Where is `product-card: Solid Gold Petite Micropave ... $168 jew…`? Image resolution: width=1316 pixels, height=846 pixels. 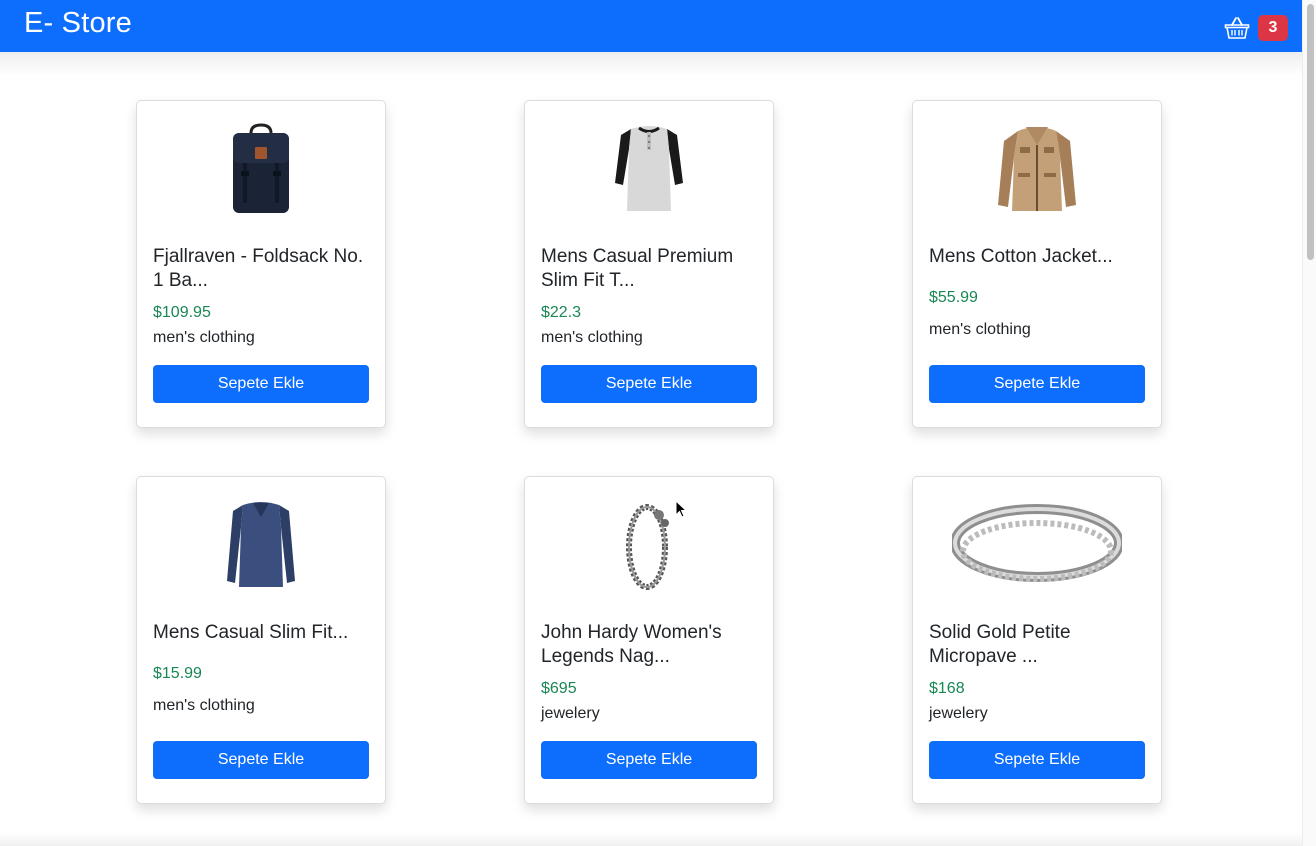
product-card: Solid Gold Petite Micropave ... $168 jew… is located at coordinates (1037, 640).